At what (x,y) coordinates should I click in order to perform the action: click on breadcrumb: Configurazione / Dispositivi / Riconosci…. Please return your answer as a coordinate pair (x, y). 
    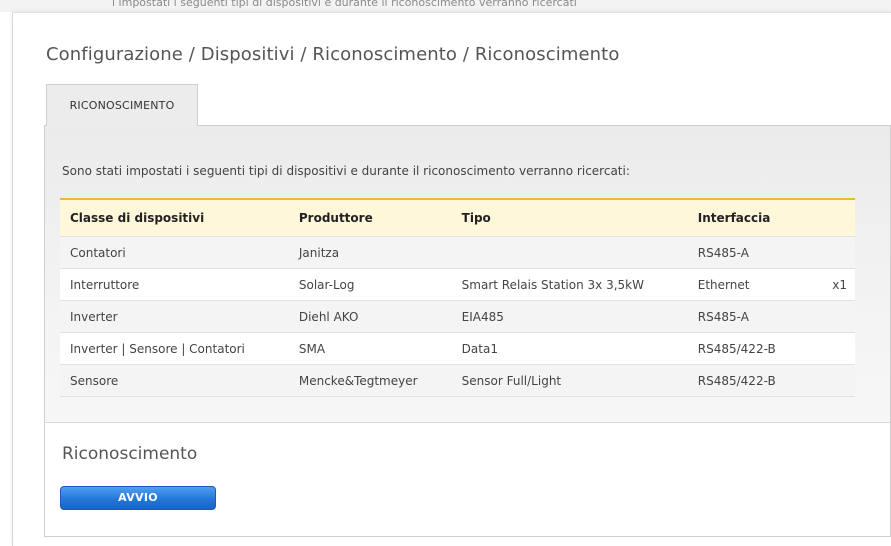
    Looking at the image, I should click on (333, 54).